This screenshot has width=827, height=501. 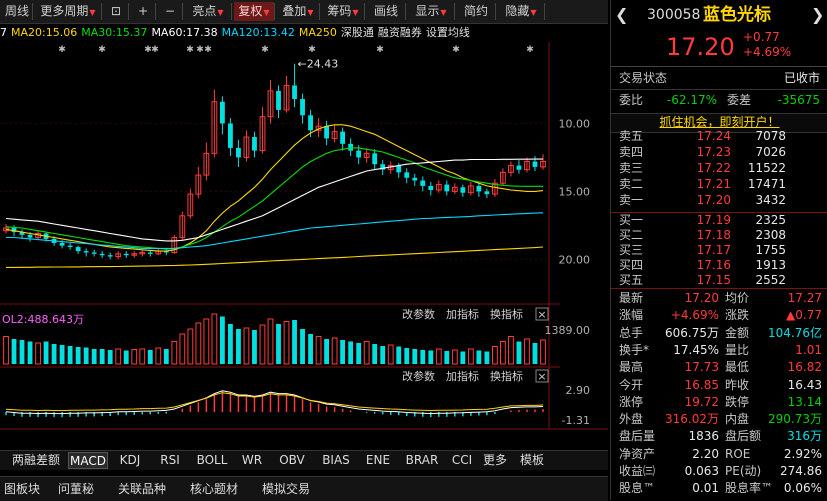 What do you see at coordinates (631, 384) in the screenshot?
I see `quote-label: 今开` at bounding box center [631, 384].